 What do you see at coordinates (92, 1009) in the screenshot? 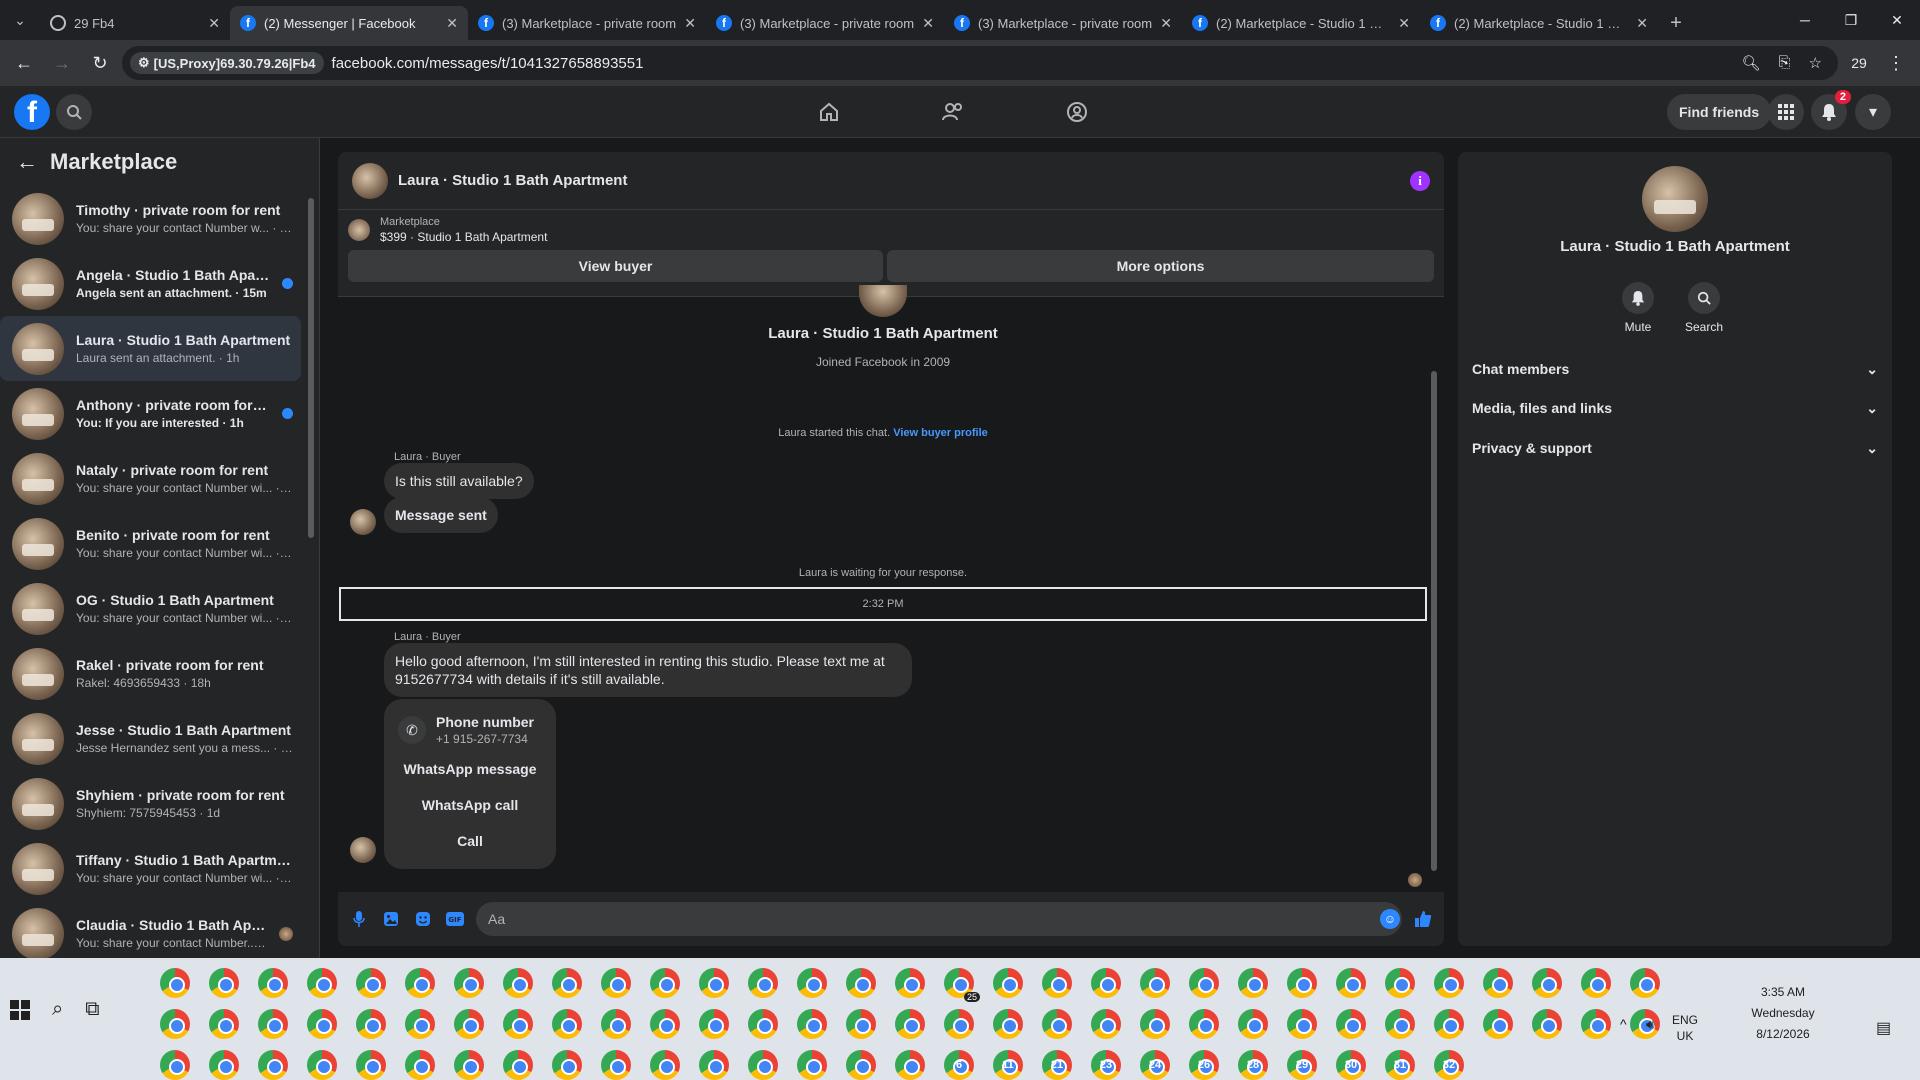
I see `task-view-icon: ⧉` at bounding box center [92, 1009].